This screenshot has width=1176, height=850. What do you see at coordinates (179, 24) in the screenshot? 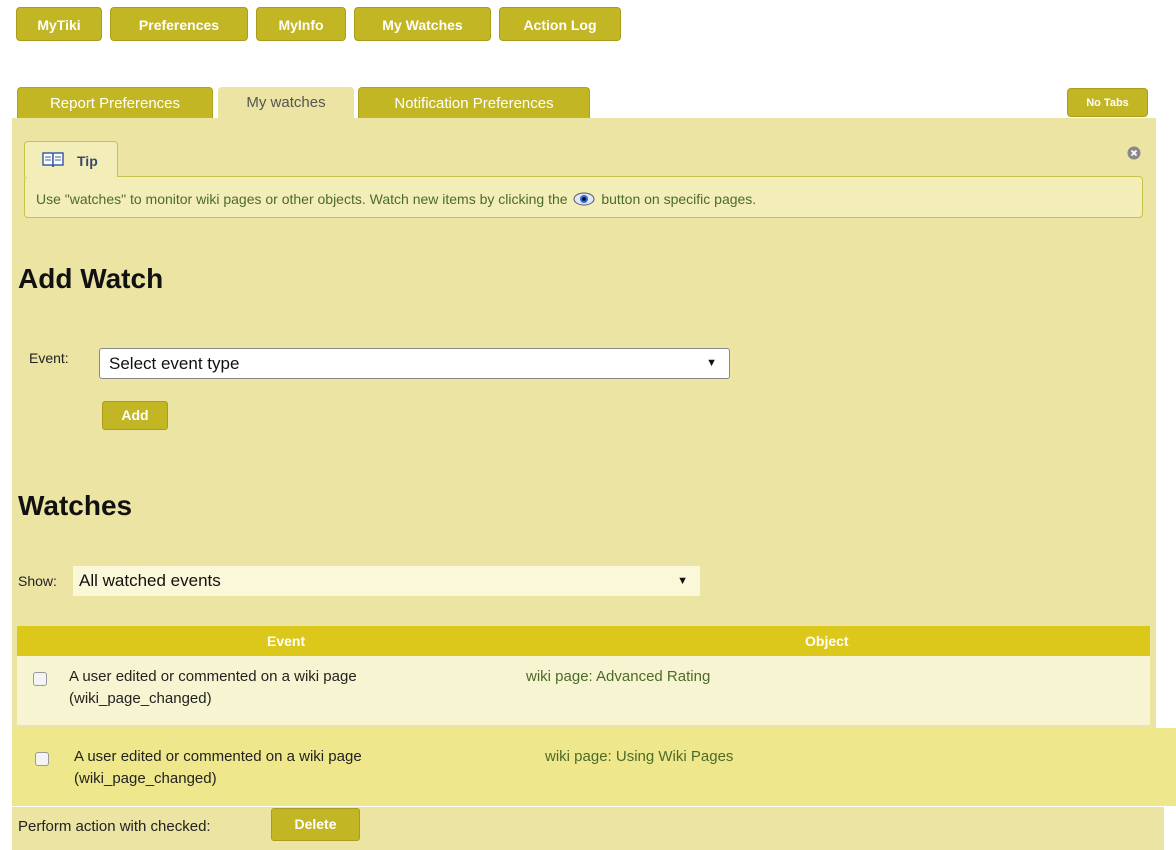
I see `nav-preferences-button: Preferences` at bounding box center [179, 24].